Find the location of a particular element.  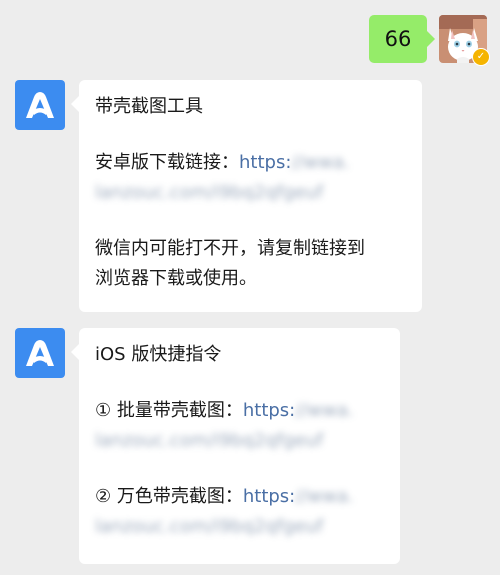

android-link-line-2: lanzouc.com/i9bq2qfgeuf is located at coordinates (250, 193).